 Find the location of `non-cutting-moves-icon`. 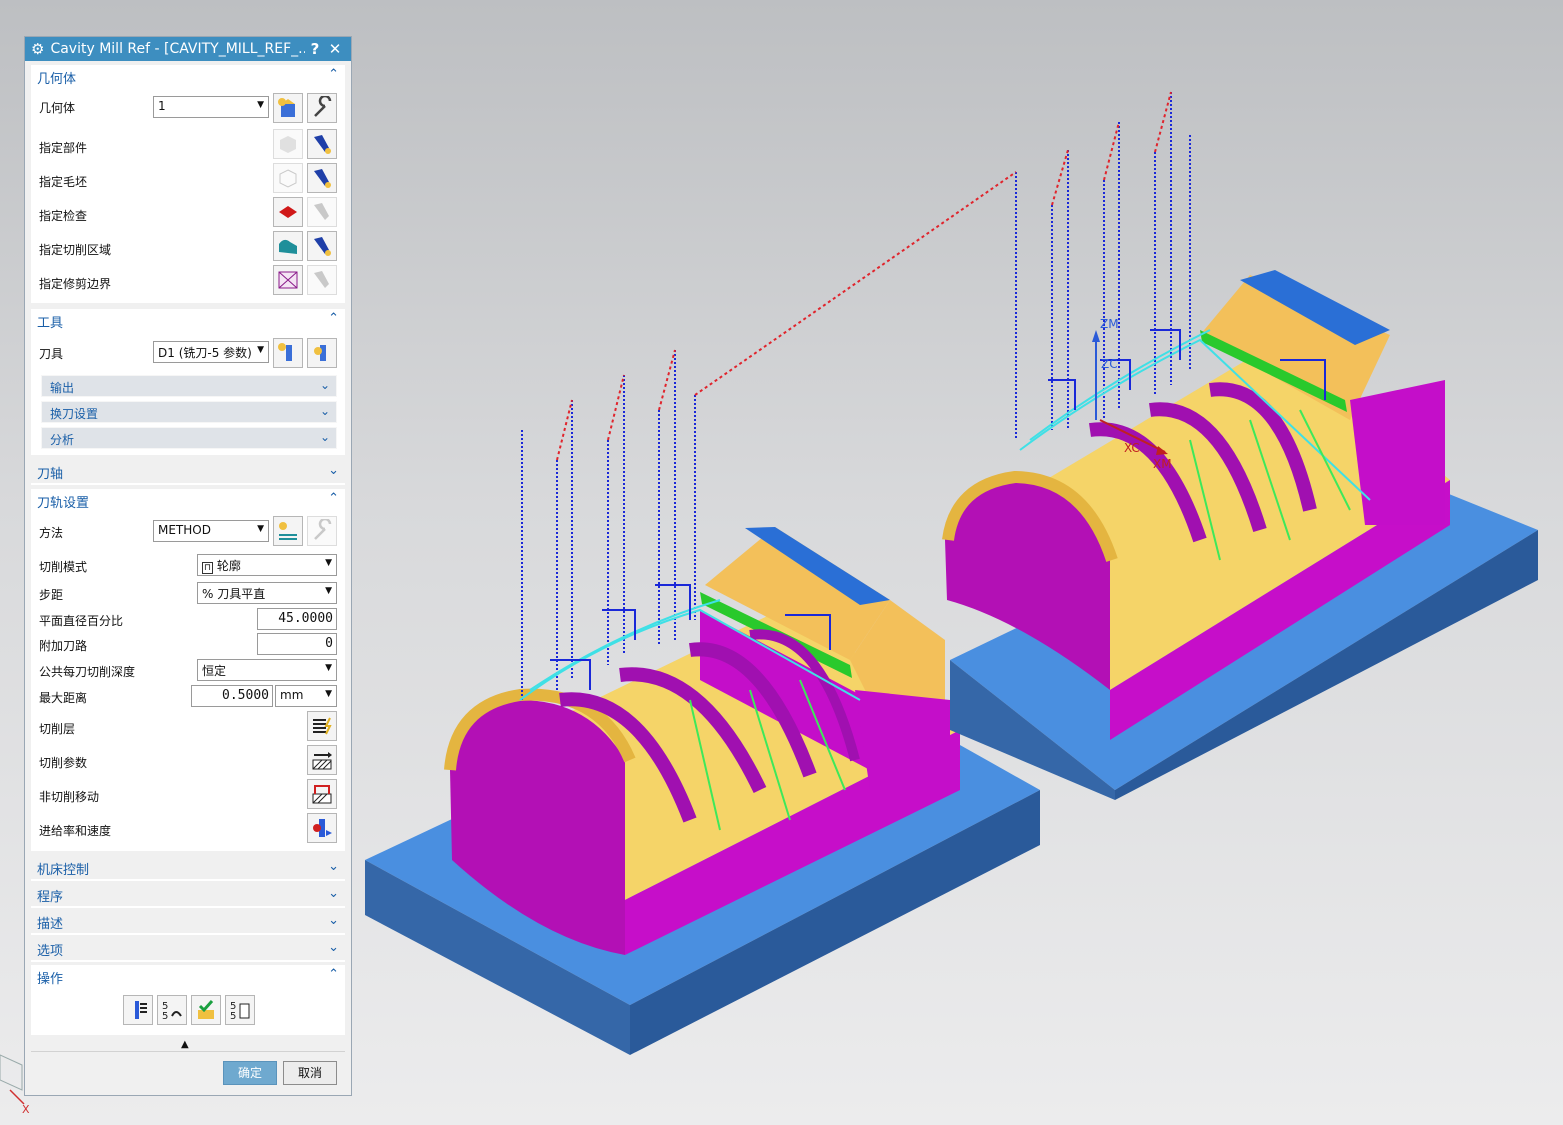

non-cutting-moves-icon is located at coordinates (322, 794).